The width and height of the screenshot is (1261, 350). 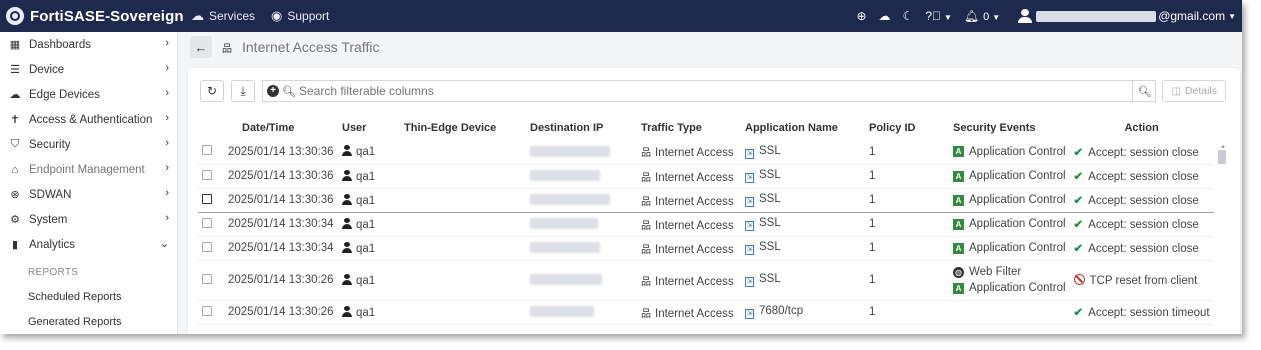 I want to click on user-menu: @gmail.com ▼, so click(x=1127, y=16).